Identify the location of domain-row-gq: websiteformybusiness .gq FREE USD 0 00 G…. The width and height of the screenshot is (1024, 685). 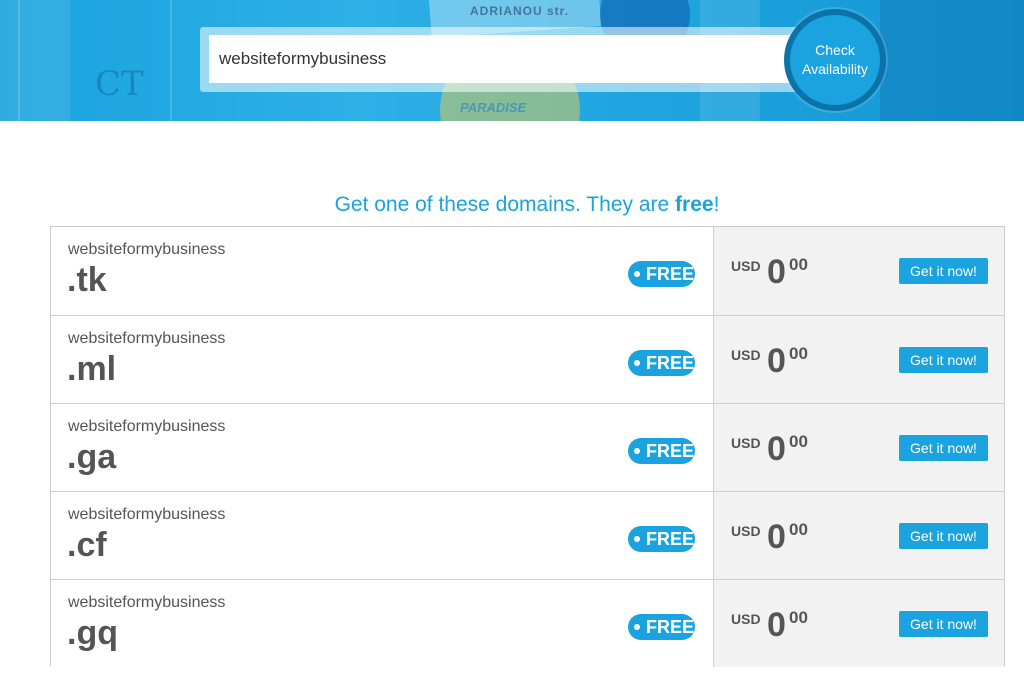
(527, 623).